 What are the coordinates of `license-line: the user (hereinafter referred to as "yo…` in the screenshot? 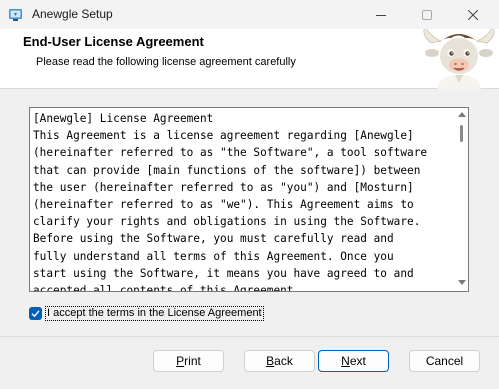 It's located at (223, 187).